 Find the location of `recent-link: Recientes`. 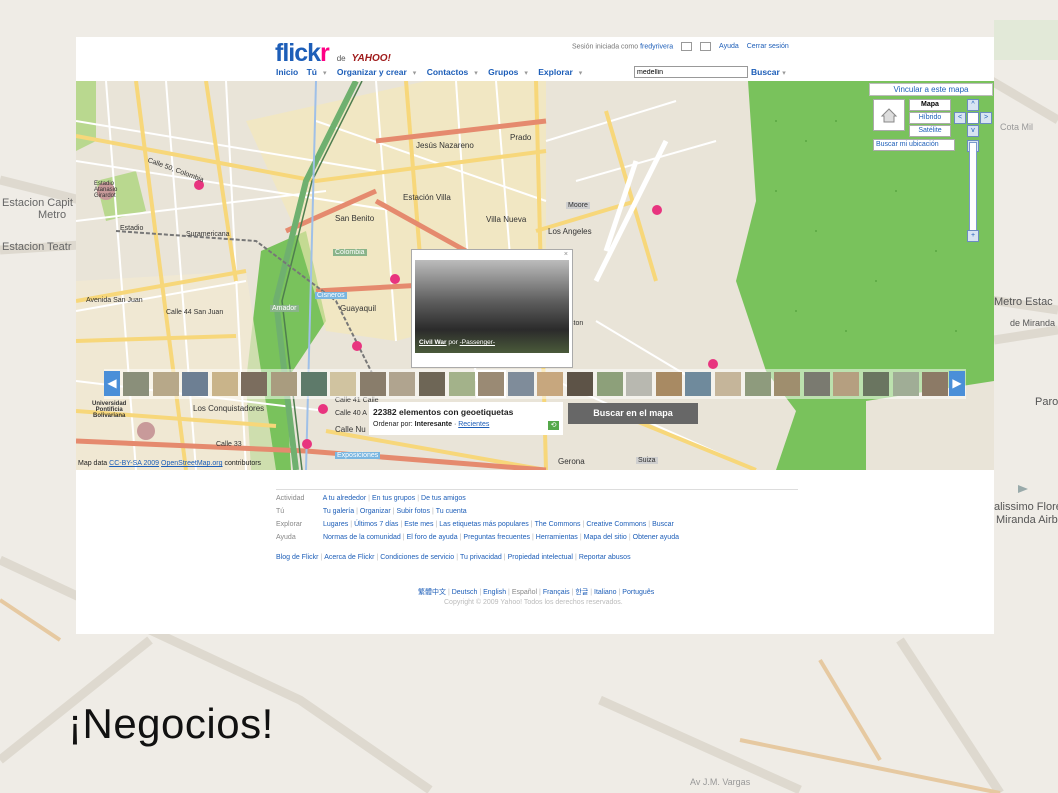

recent-link: Recientes is located at coordinates (473, 424).